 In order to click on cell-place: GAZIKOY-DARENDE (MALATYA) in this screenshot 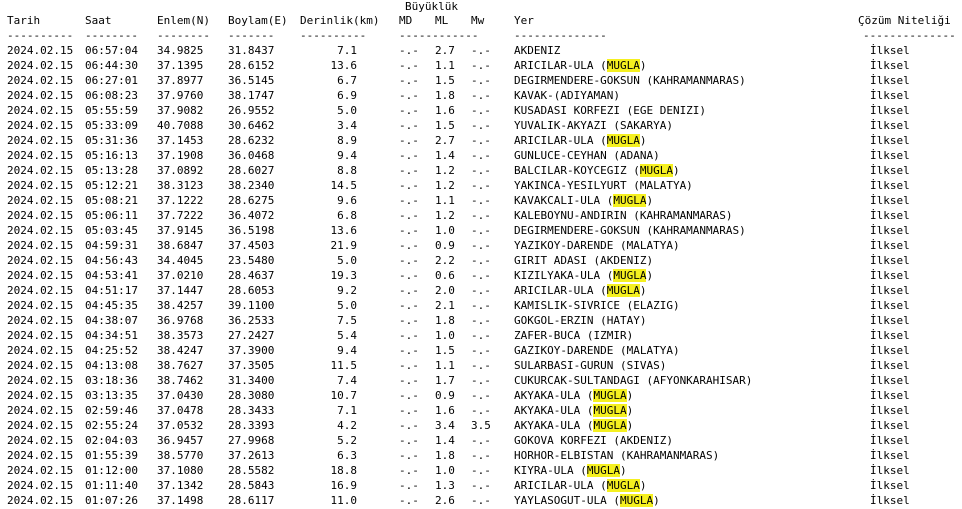, I will do `click(597, 350)`.